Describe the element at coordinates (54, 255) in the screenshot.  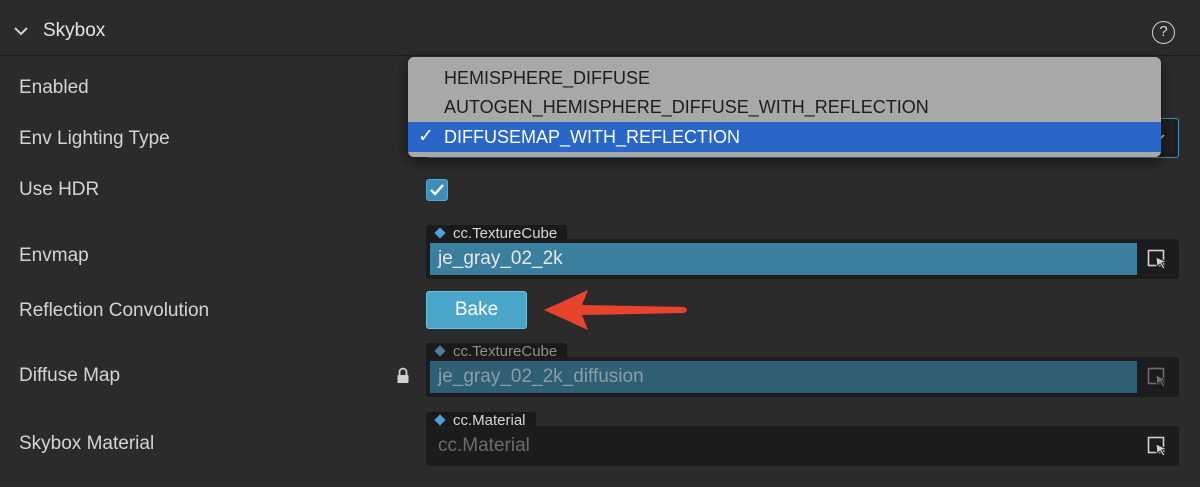
I see `envmap-label: Envmap` at that location.